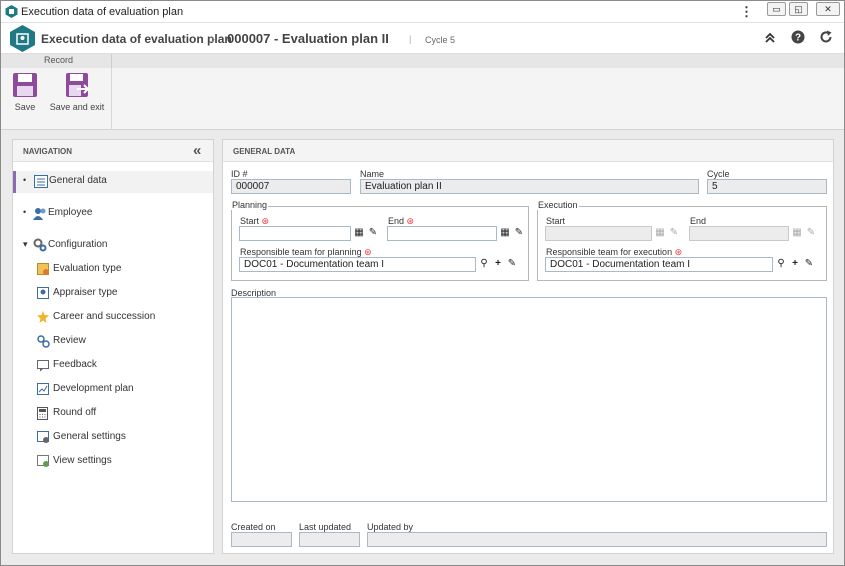  I want to click on settings-window-icon, so click(43, 437).